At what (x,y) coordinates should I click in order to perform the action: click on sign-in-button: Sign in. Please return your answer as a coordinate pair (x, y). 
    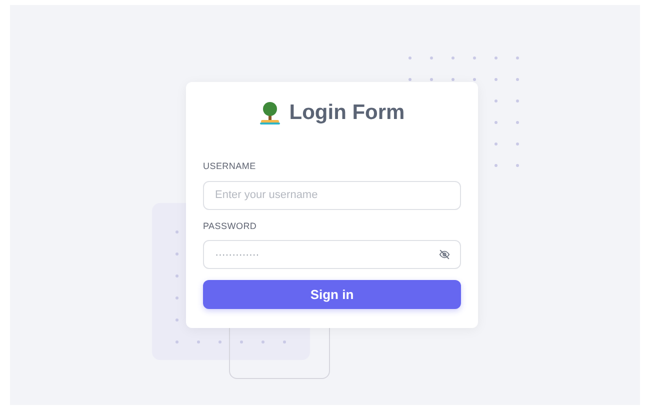
    Looking at the image, I should click on (332, 294).